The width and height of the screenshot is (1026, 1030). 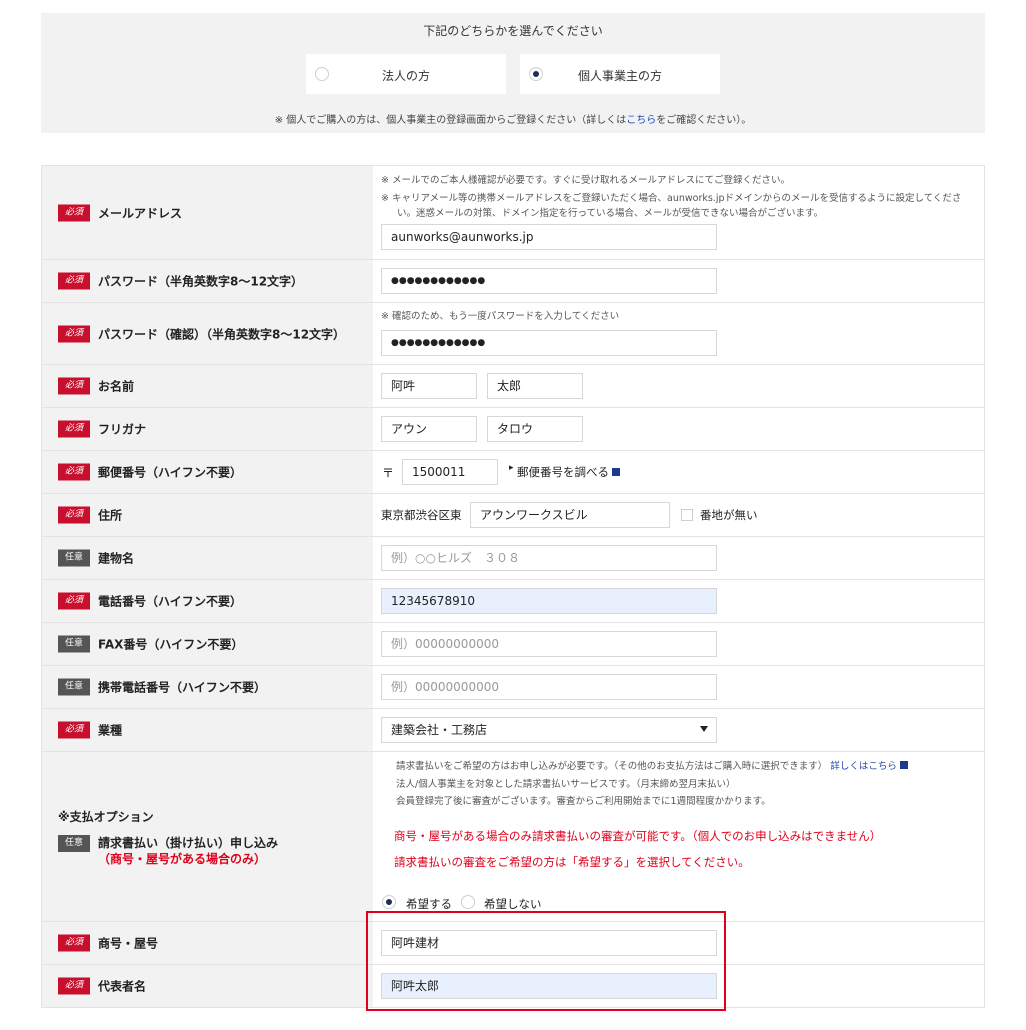 I want to click on th-representative: 必須 代表者名, so click(x=102, y=986).